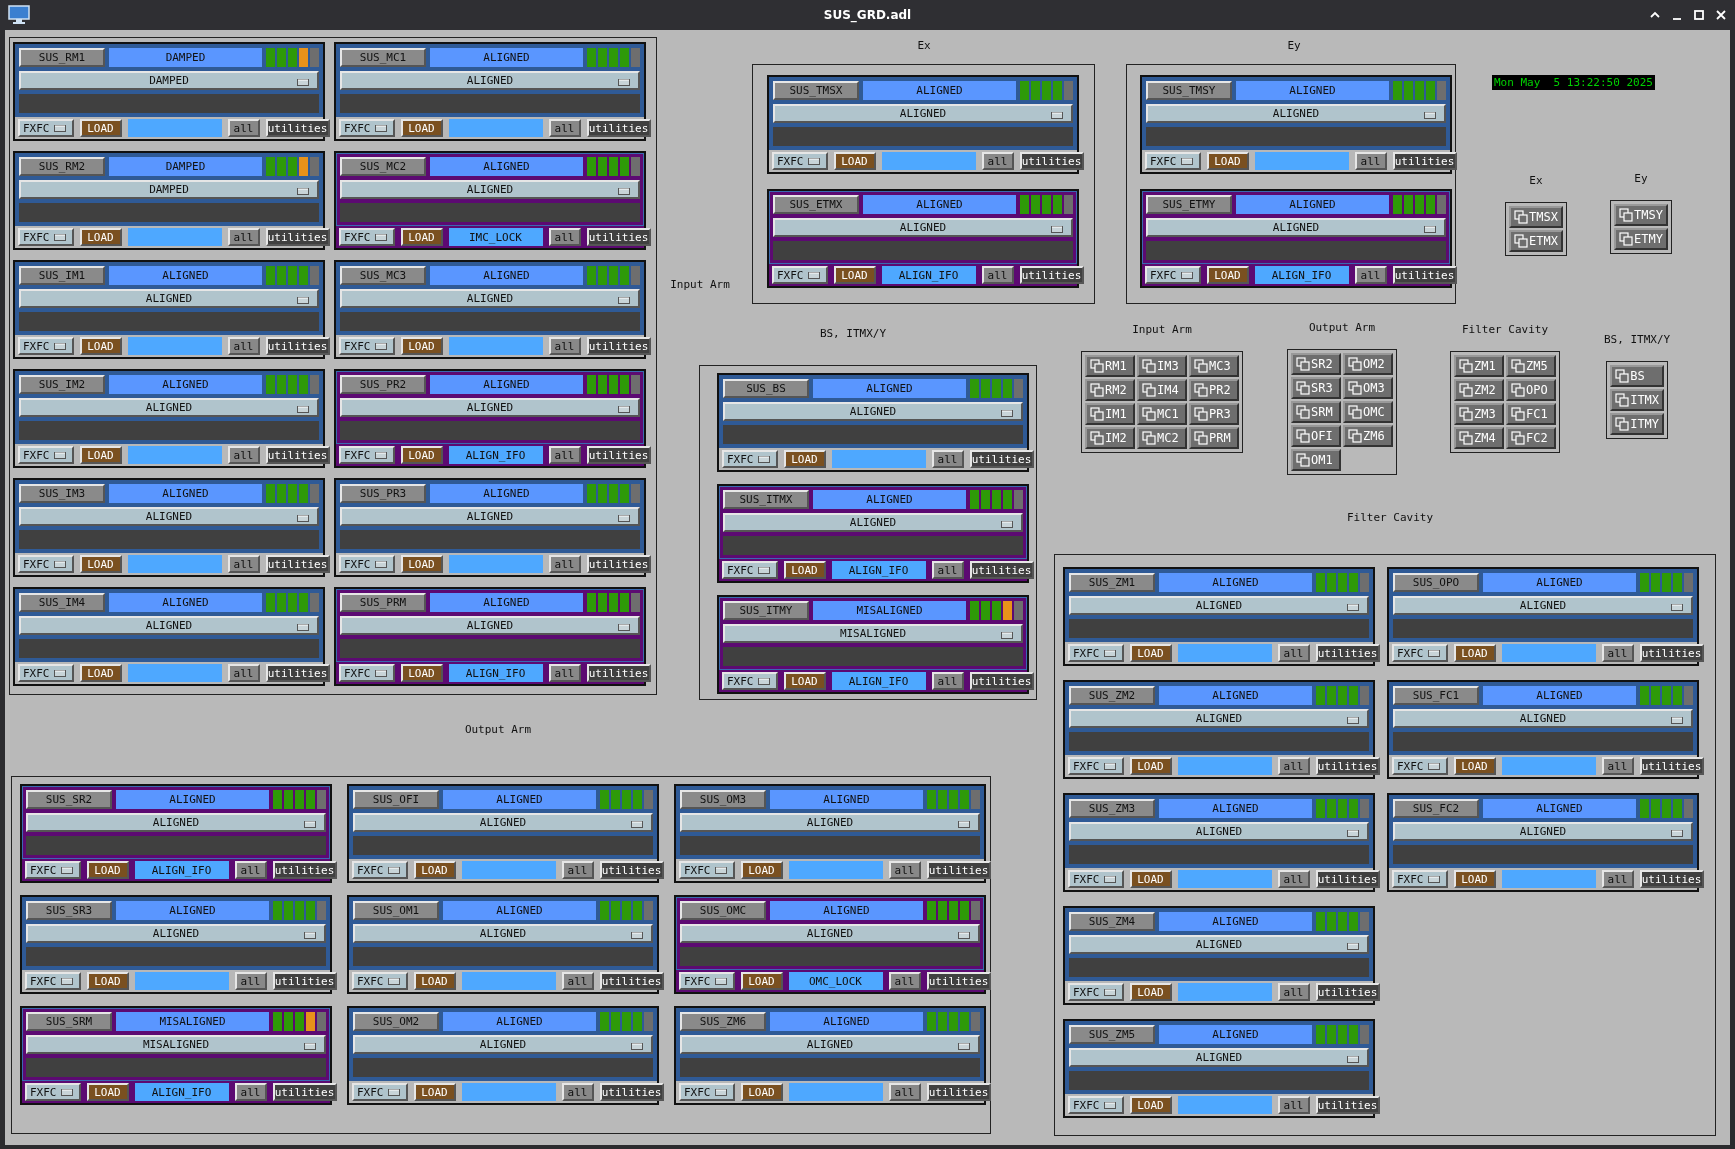  What do you see at coordinates (1112, 582) in the screenshot?
I see `node-button: SUS_ZM1` at bounding box center [1112, 582].